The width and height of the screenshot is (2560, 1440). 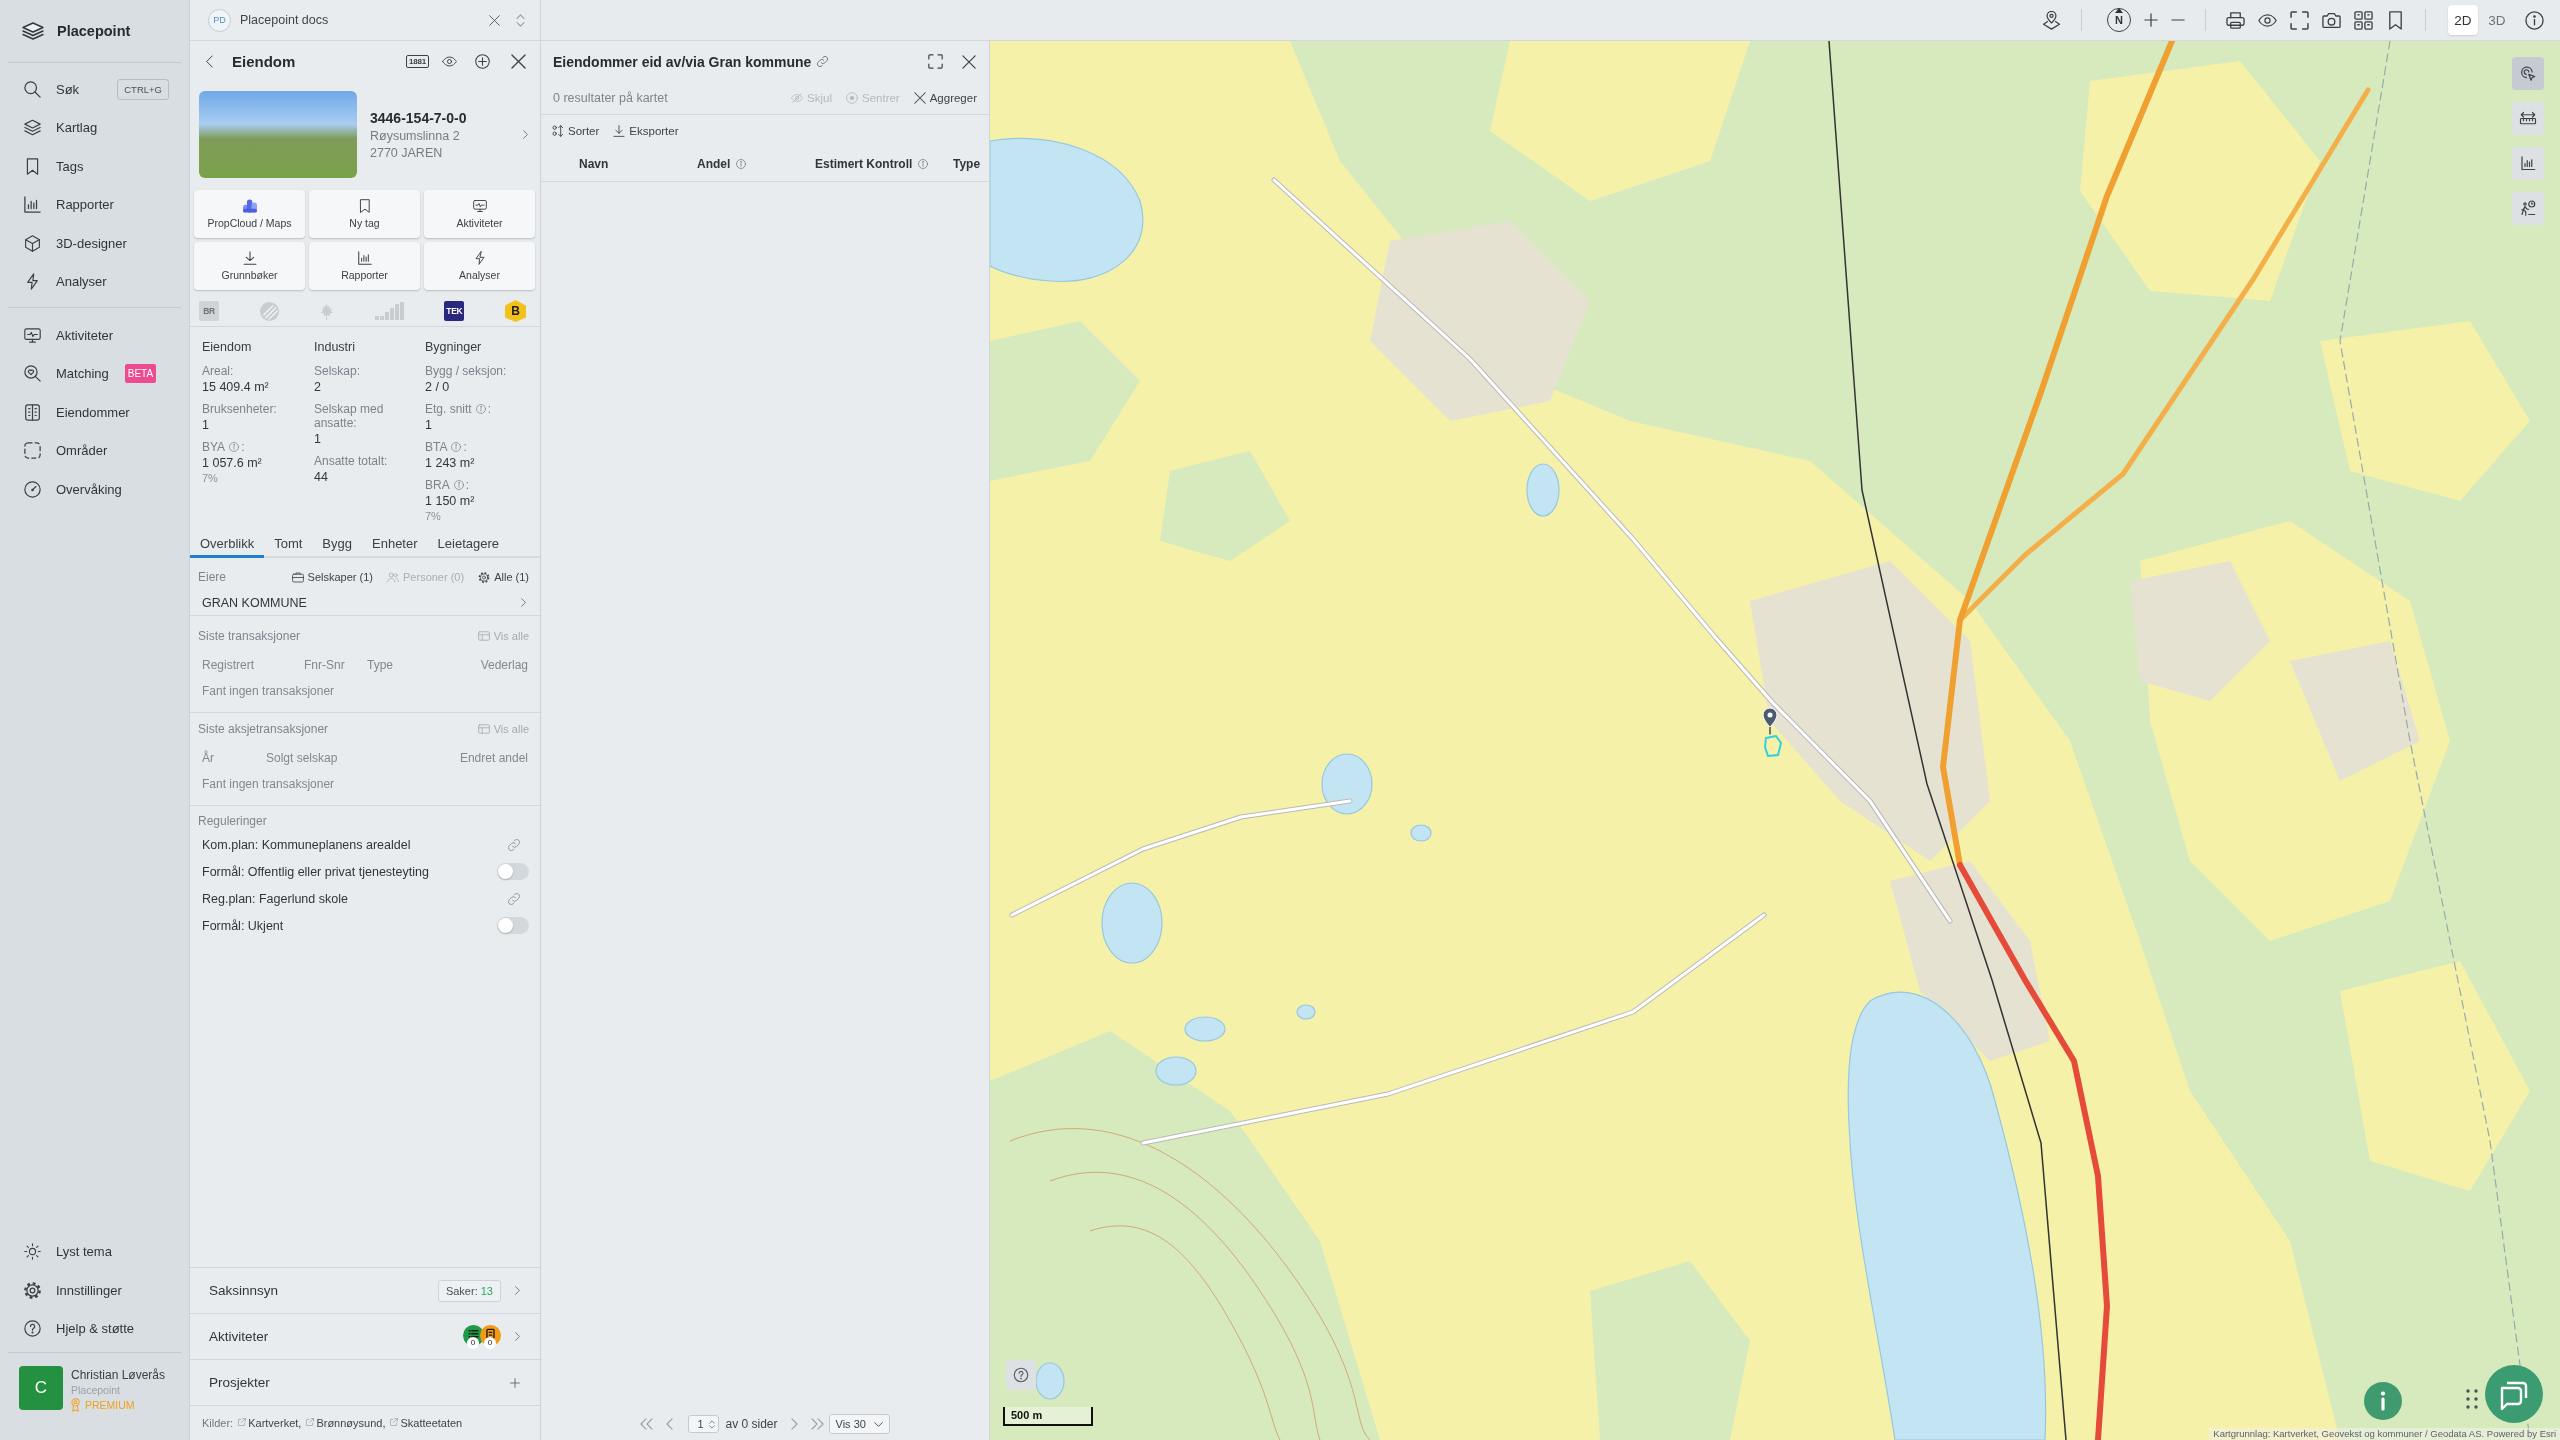 I want to click on nav-item: Matching BETA, so click(x=94, y=373).